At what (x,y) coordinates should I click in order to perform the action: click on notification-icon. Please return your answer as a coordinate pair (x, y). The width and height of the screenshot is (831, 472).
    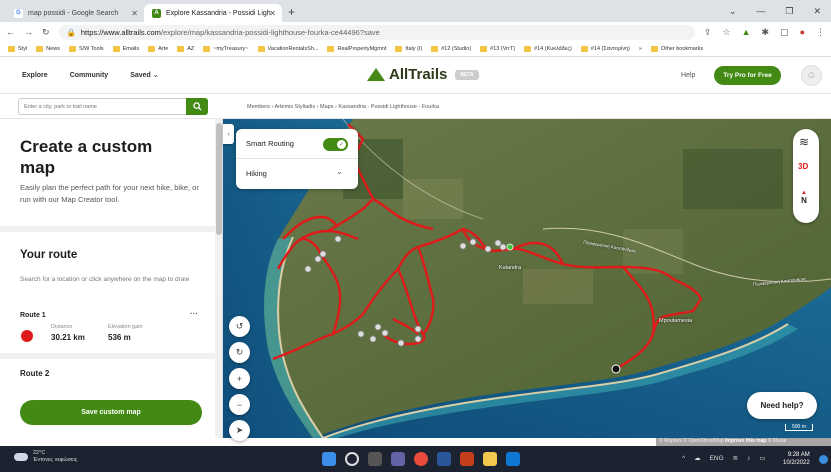
    Looking at the image, I should click on (823, 459).